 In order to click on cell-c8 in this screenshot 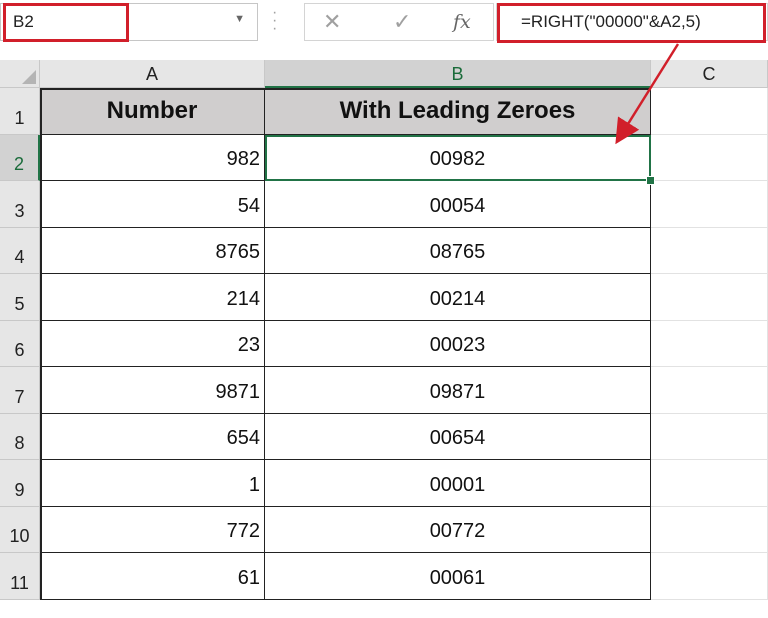, I will do `click(709, 436)`.